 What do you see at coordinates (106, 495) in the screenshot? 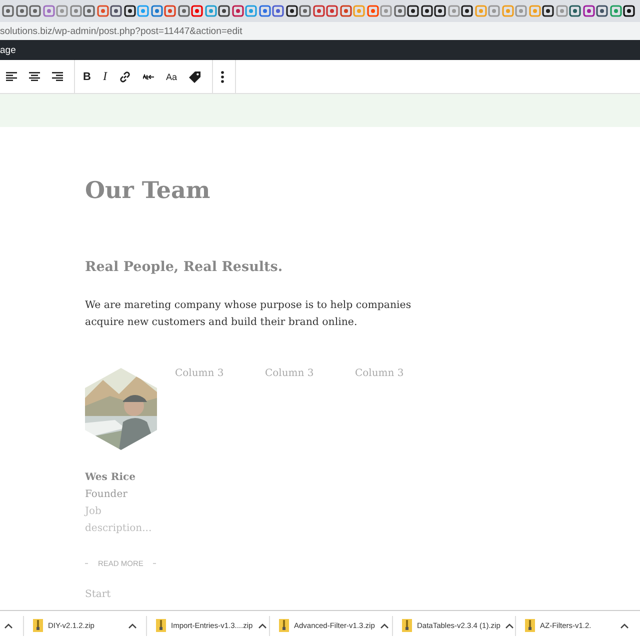
I see `member-role: Founder` at bounding box center [106, 495].